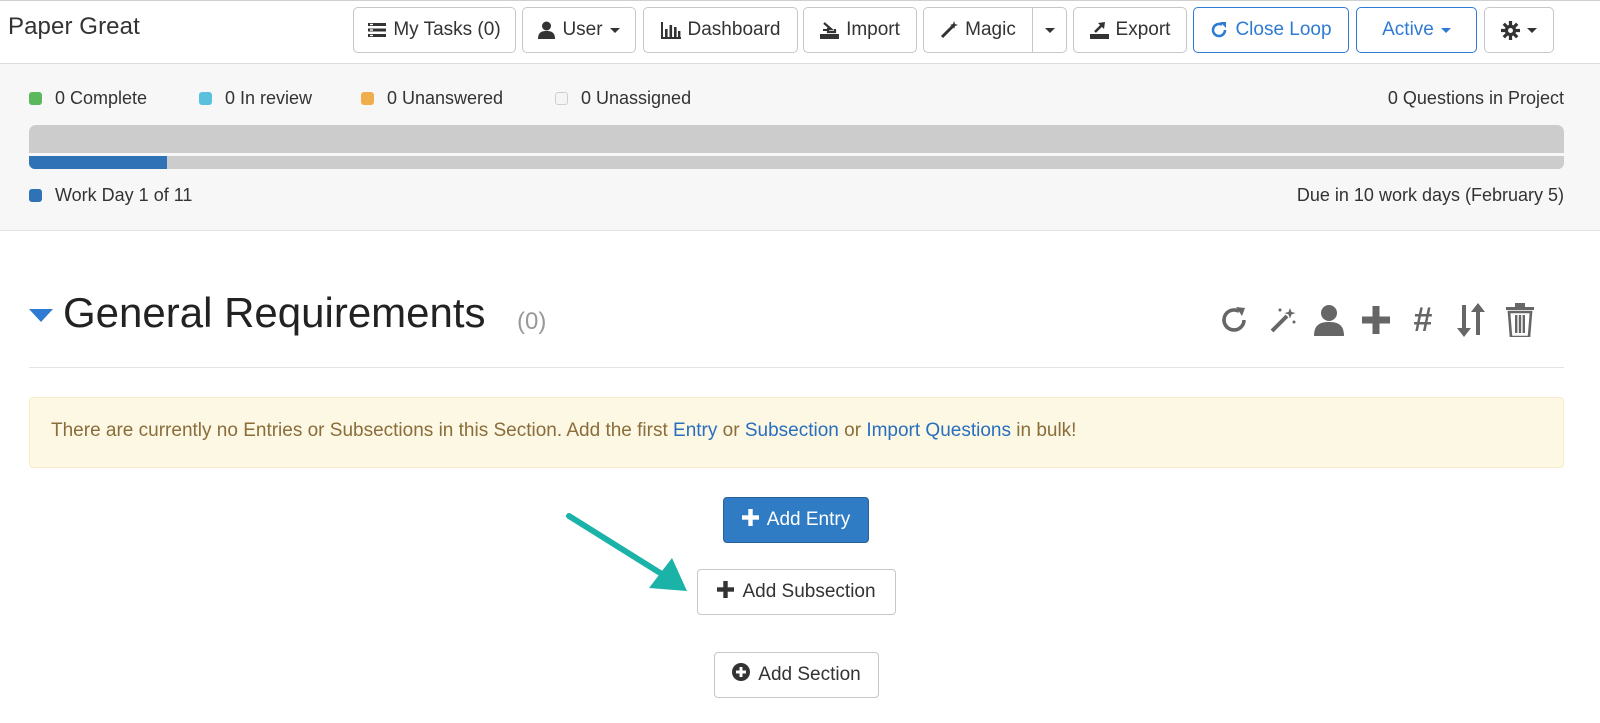  Describe the element at coordinates (792, 430) in the screenshot. I see `add-subsection-link: Subsection` at that location.